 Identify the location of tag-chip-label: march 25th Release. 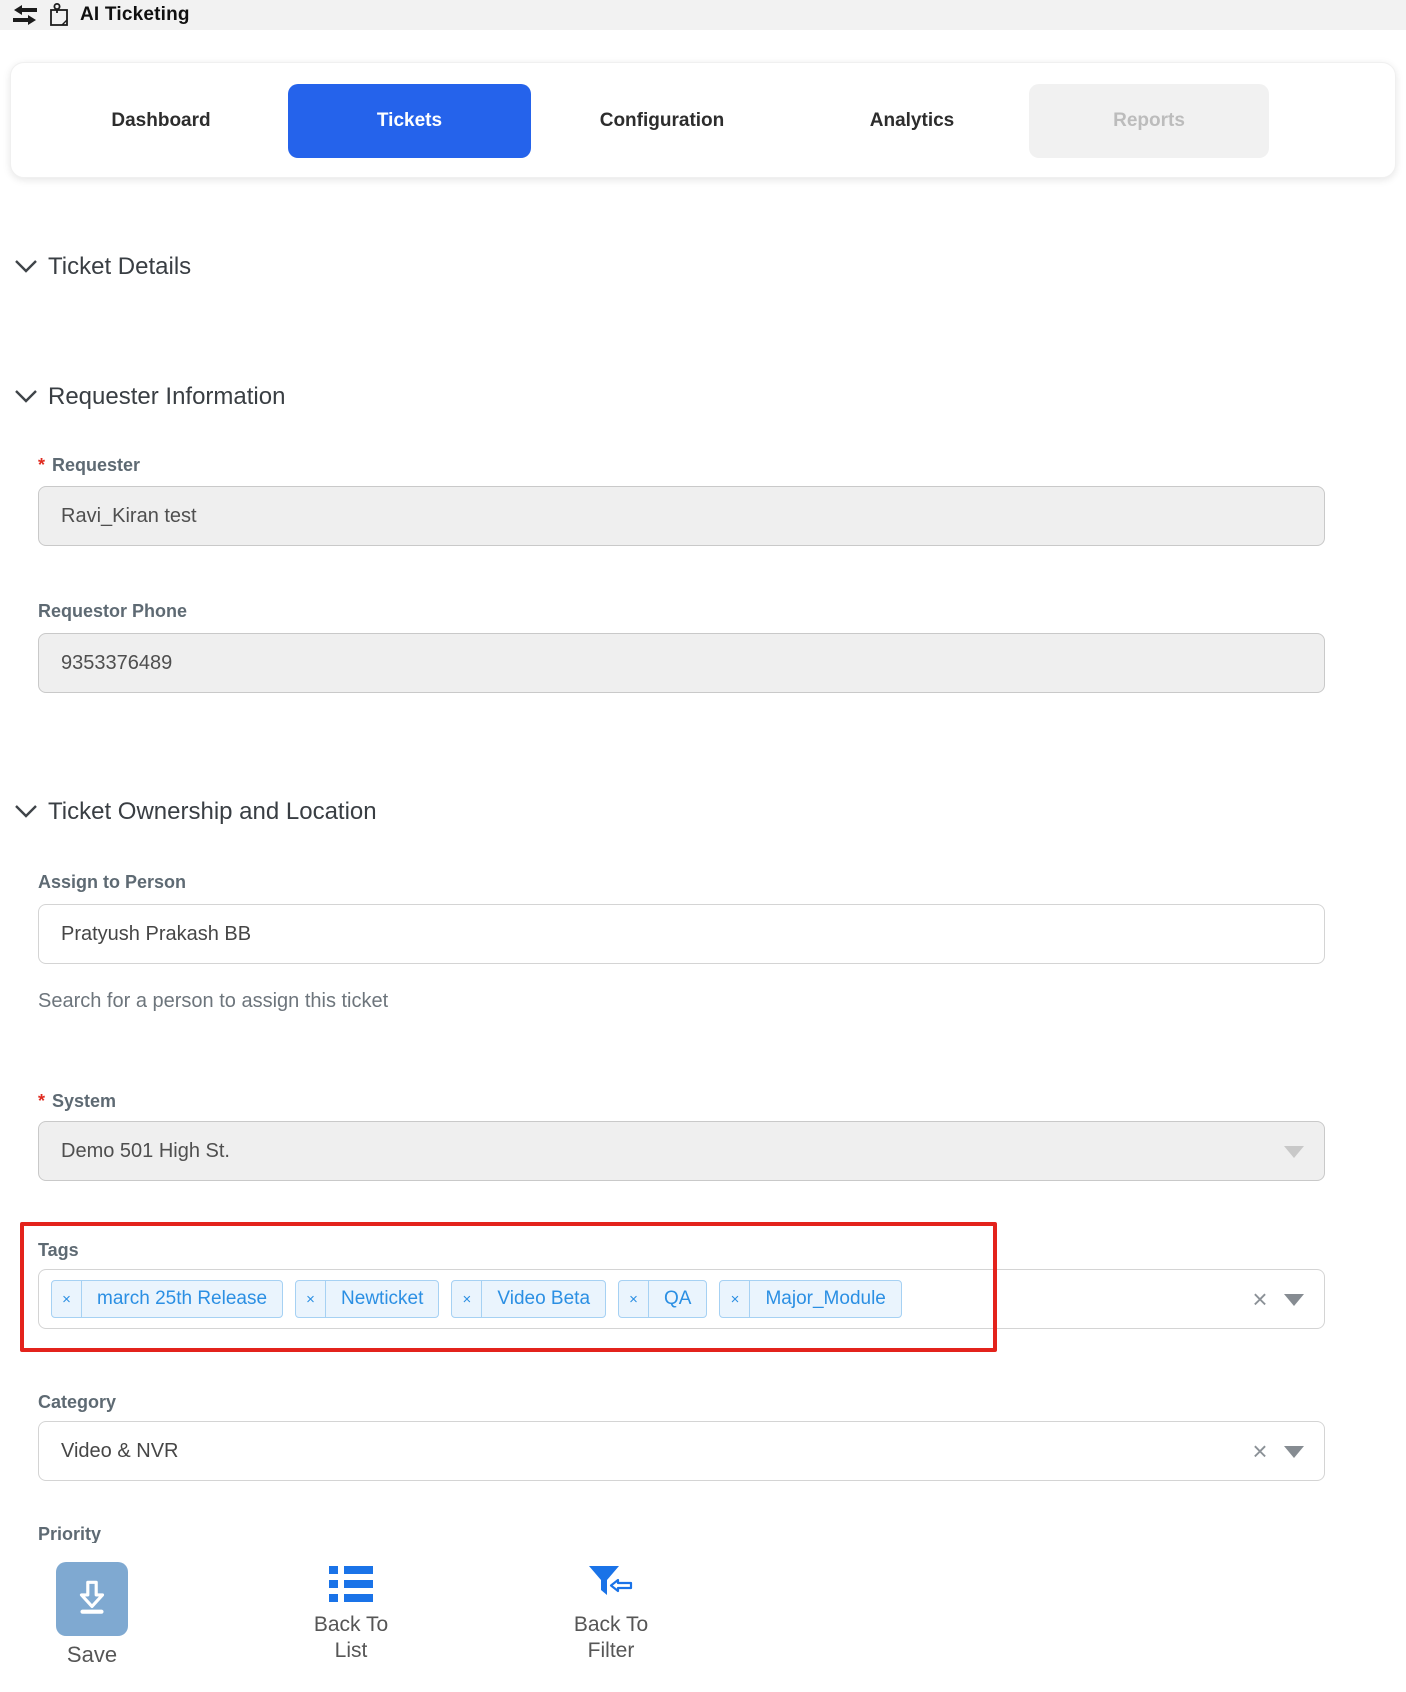
(182, 1298).